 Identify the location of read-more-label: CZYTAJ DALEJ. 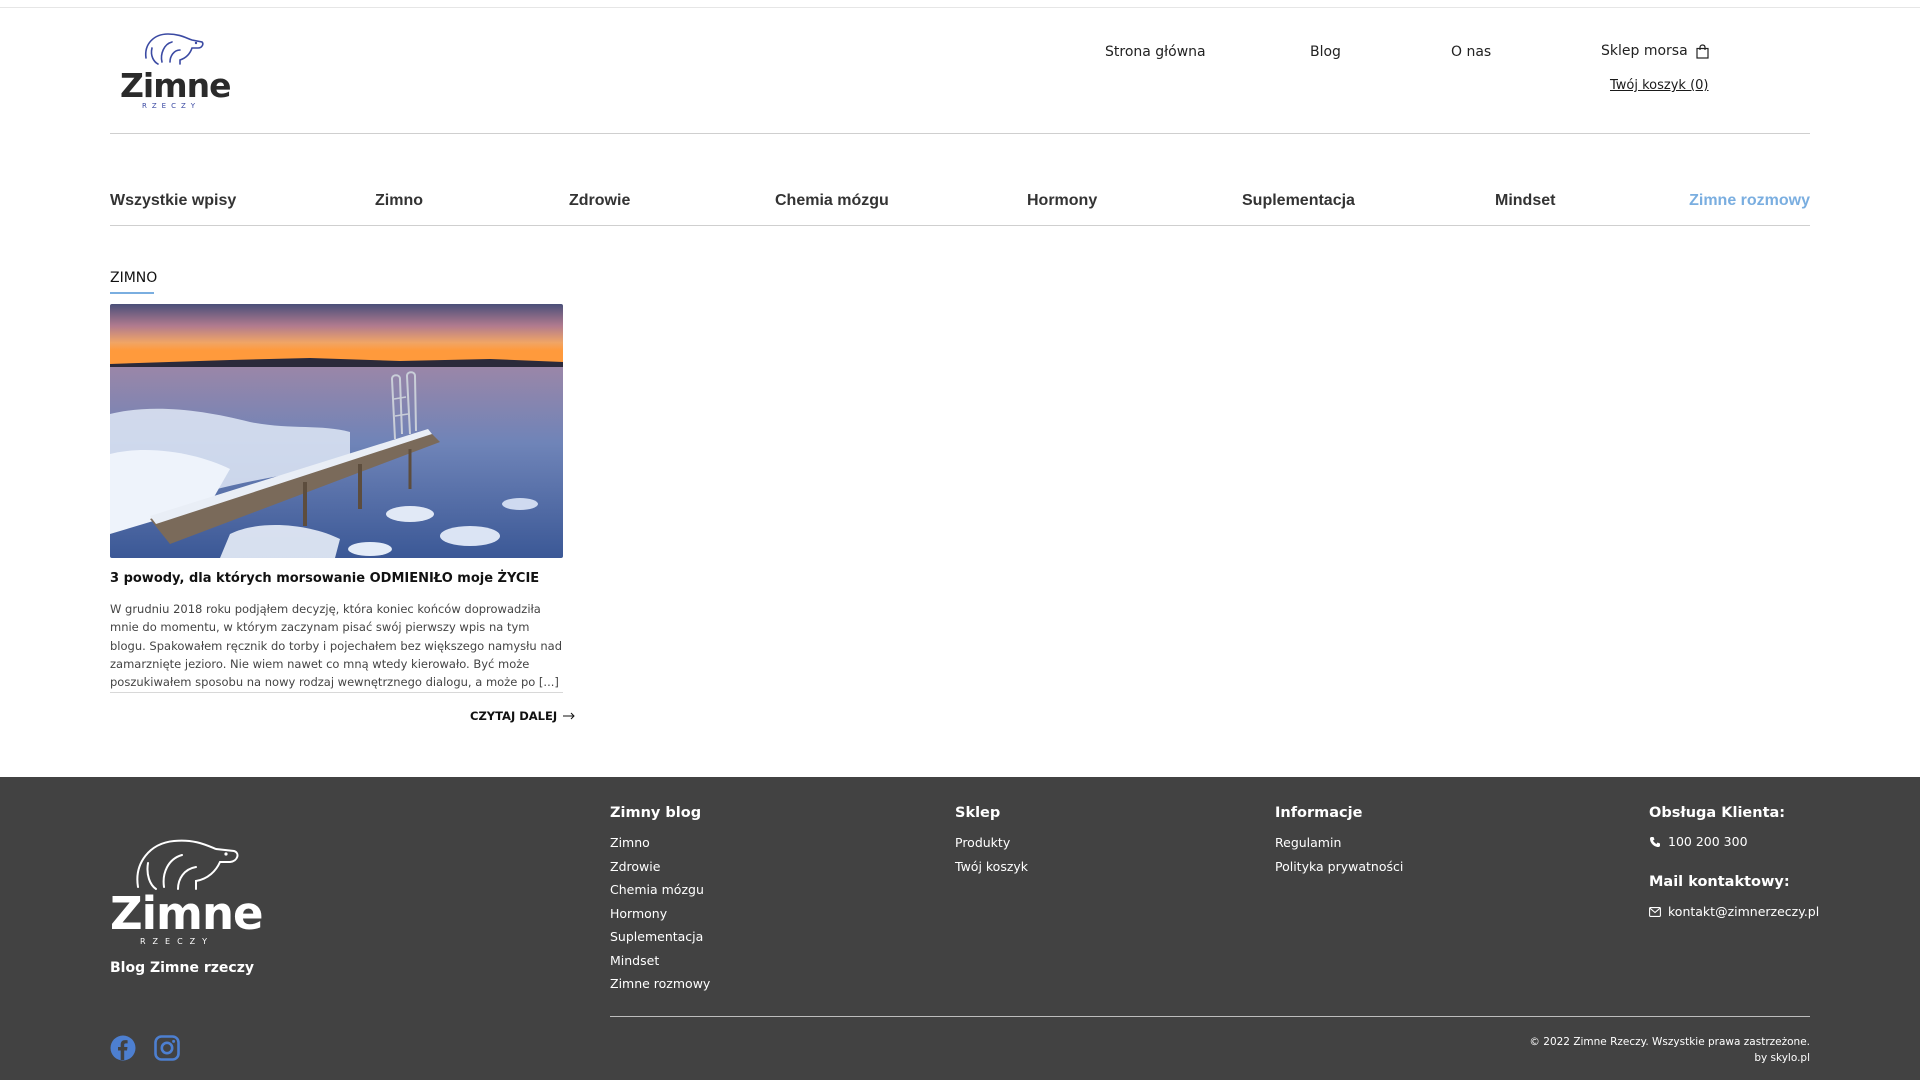
(514, 716).